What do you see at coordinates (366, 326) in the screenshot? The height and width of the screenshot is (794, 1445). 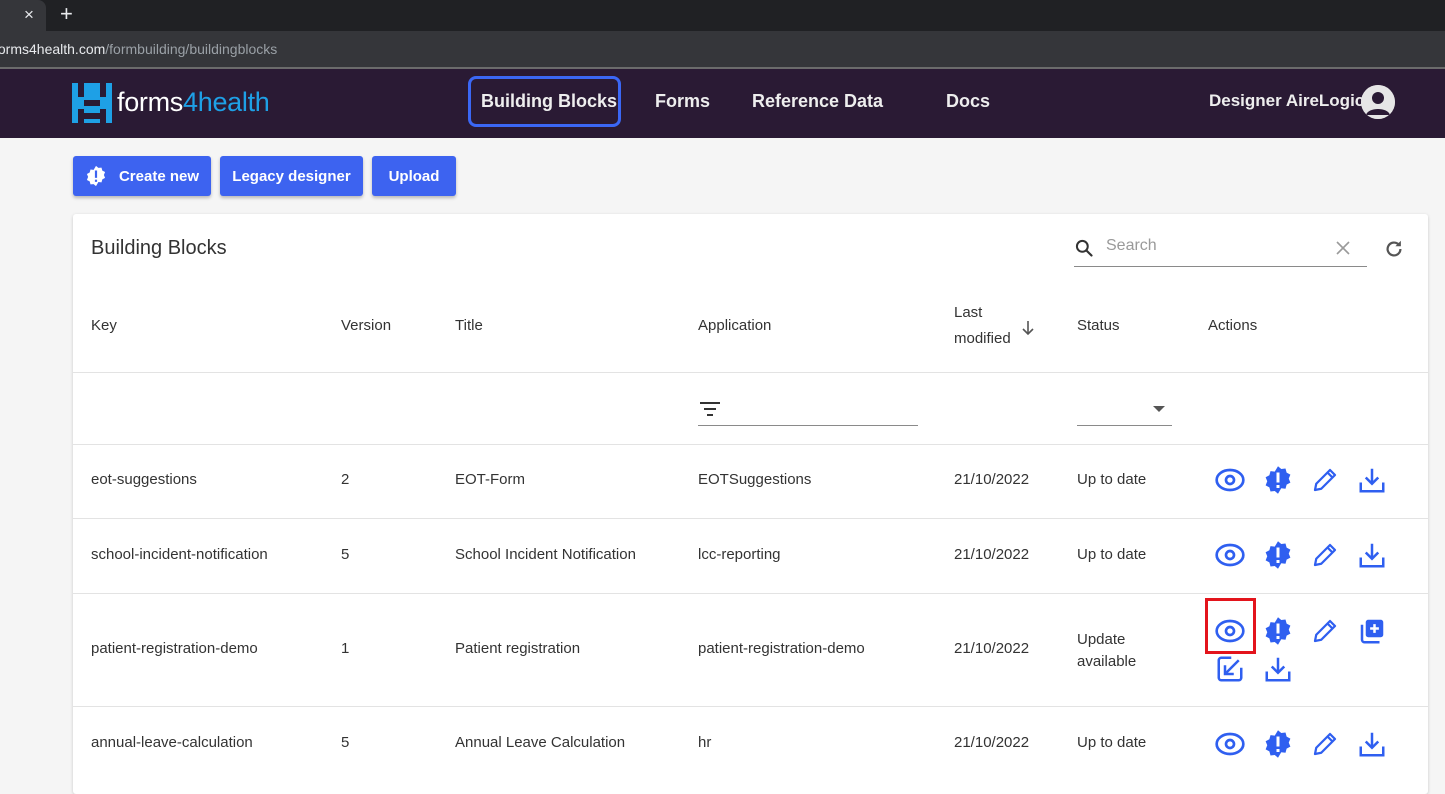 I see `column-header-version: Version` at bounding box center [366, 326].